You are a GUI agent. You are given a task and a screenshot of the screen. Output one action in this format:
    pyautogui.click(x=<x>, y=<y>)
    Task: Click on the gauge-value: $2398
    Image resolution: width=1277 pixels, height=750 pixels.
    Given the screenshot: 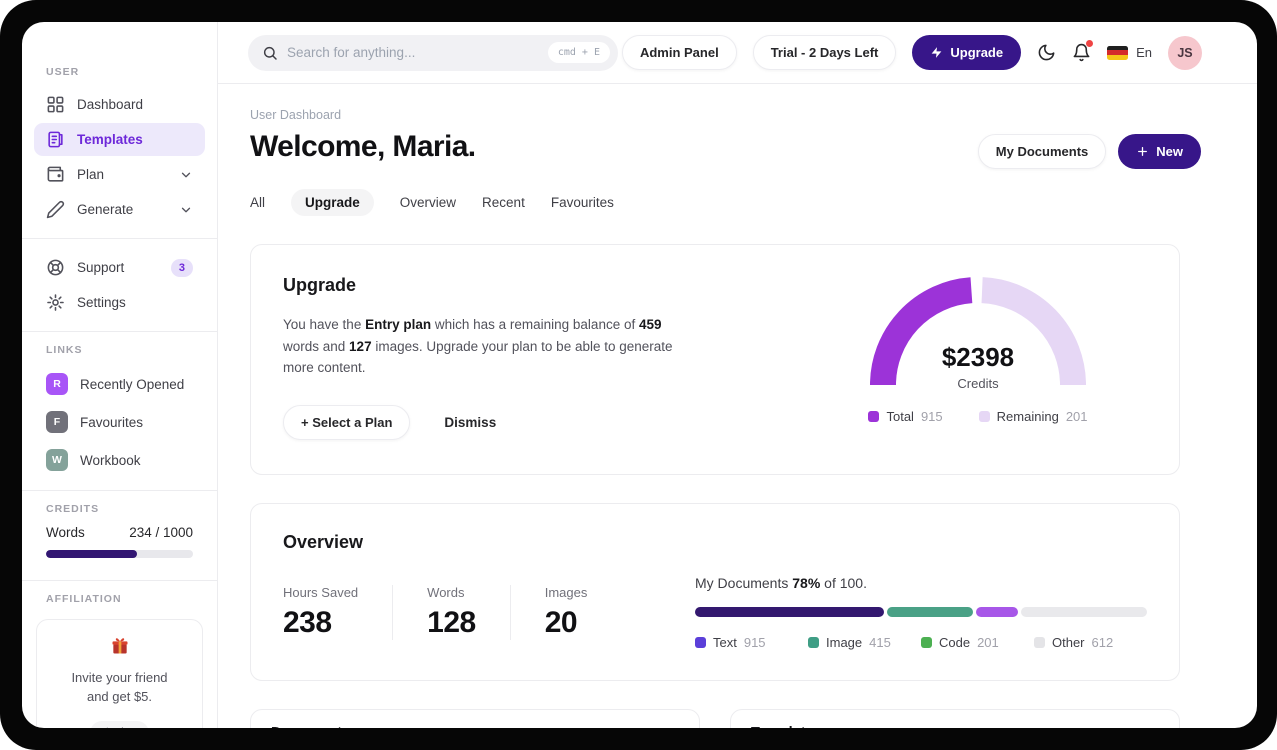 What is the action you would take?
    pyautogui.click(x=978, y=357)
    